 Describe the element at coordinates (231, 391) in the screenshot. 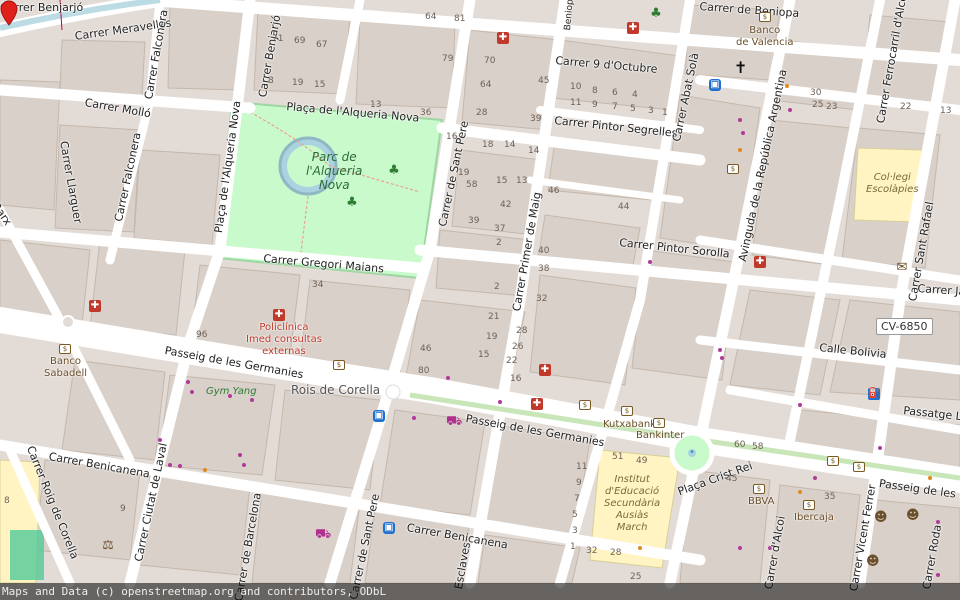

I see `poi-gym-yang: Gym Yang` at that location.